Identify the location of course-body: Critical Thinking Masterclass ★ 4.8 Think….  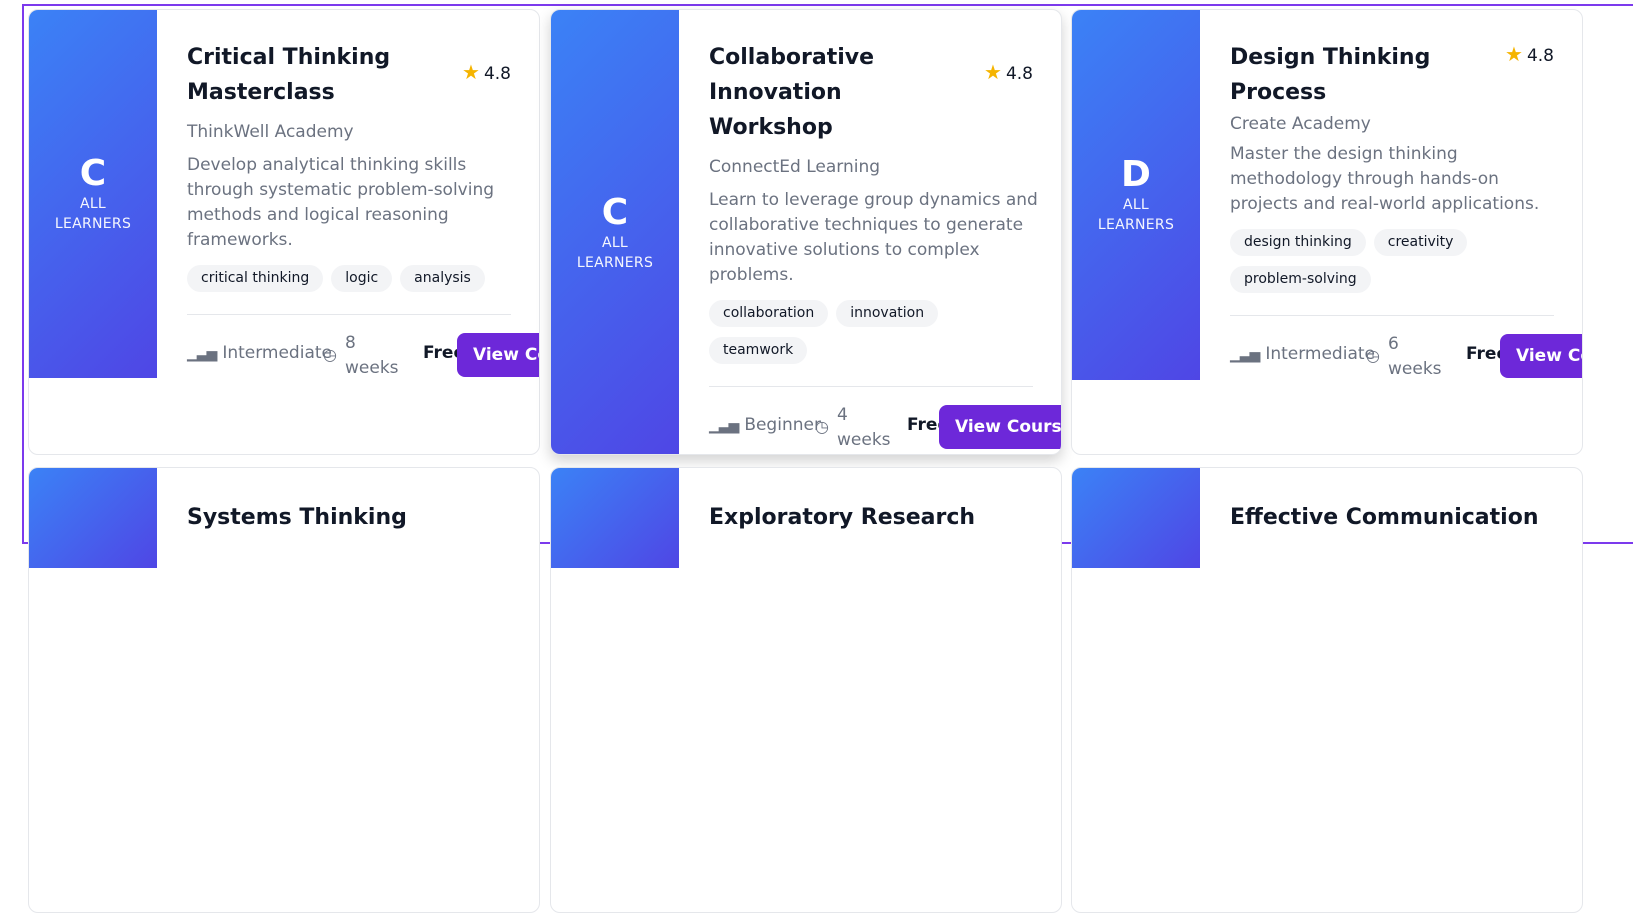
(363, 212).